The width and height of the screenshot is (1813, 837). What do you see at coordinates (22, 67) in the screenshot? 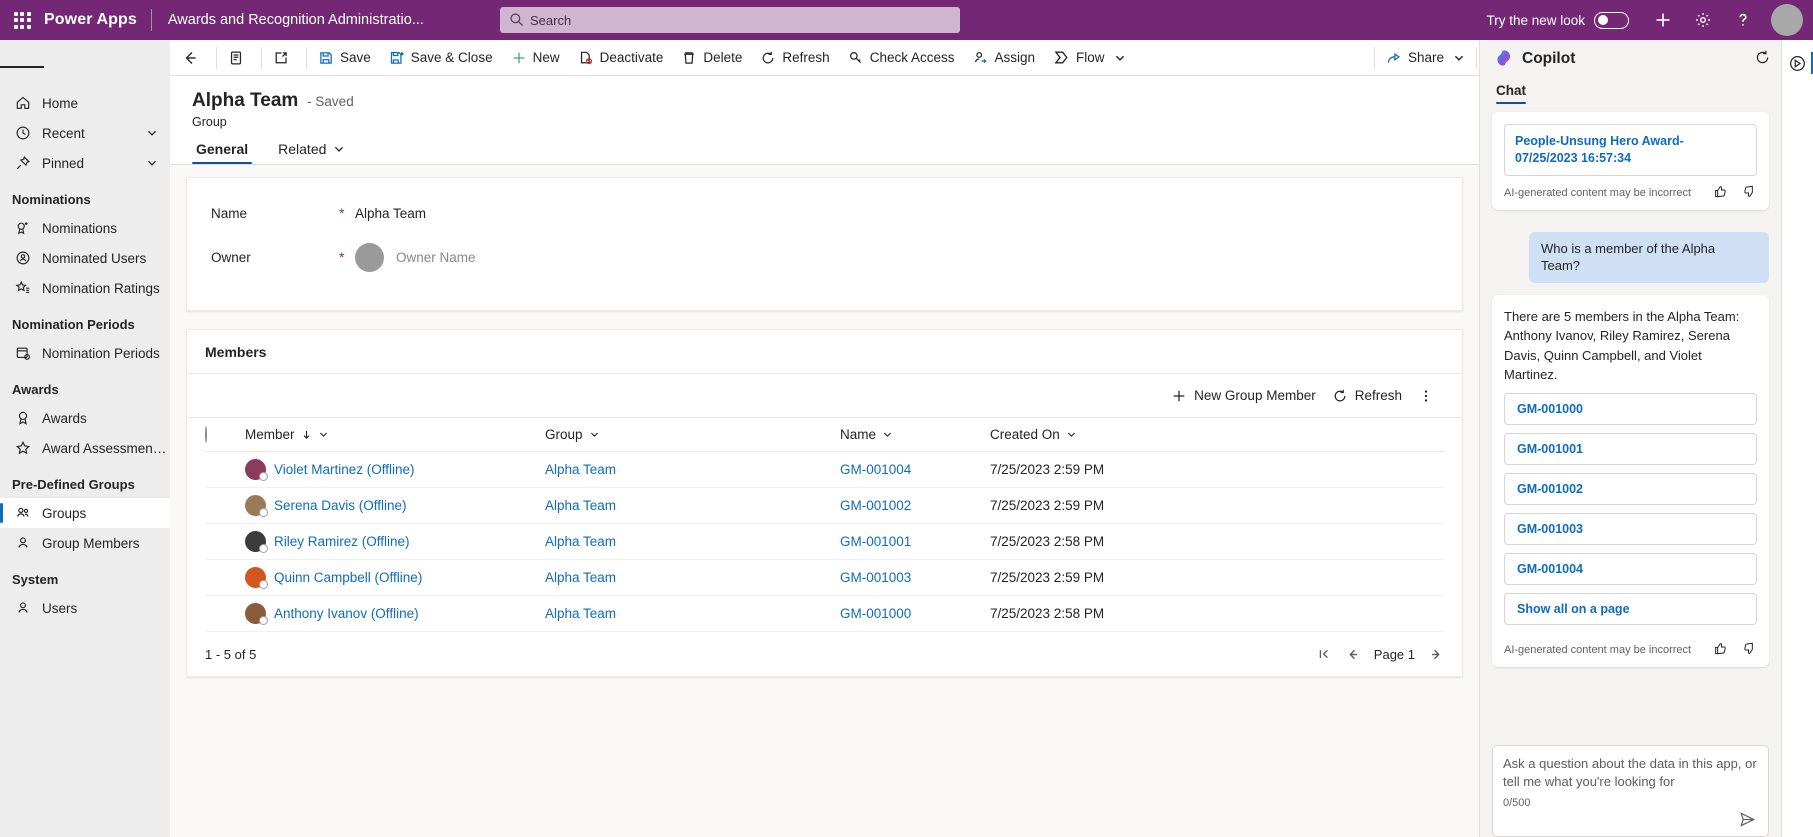
I see `sitemap-toggle-button` at bounding box center [22, 67].